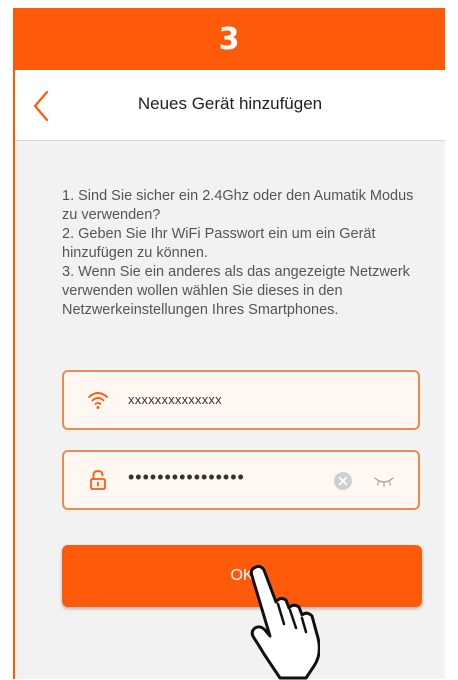 The width and height of the screenshot is (458, 680). Describe the element at coordinates (98, 400) in the screenshot. I see `wifi-icon` at that location.